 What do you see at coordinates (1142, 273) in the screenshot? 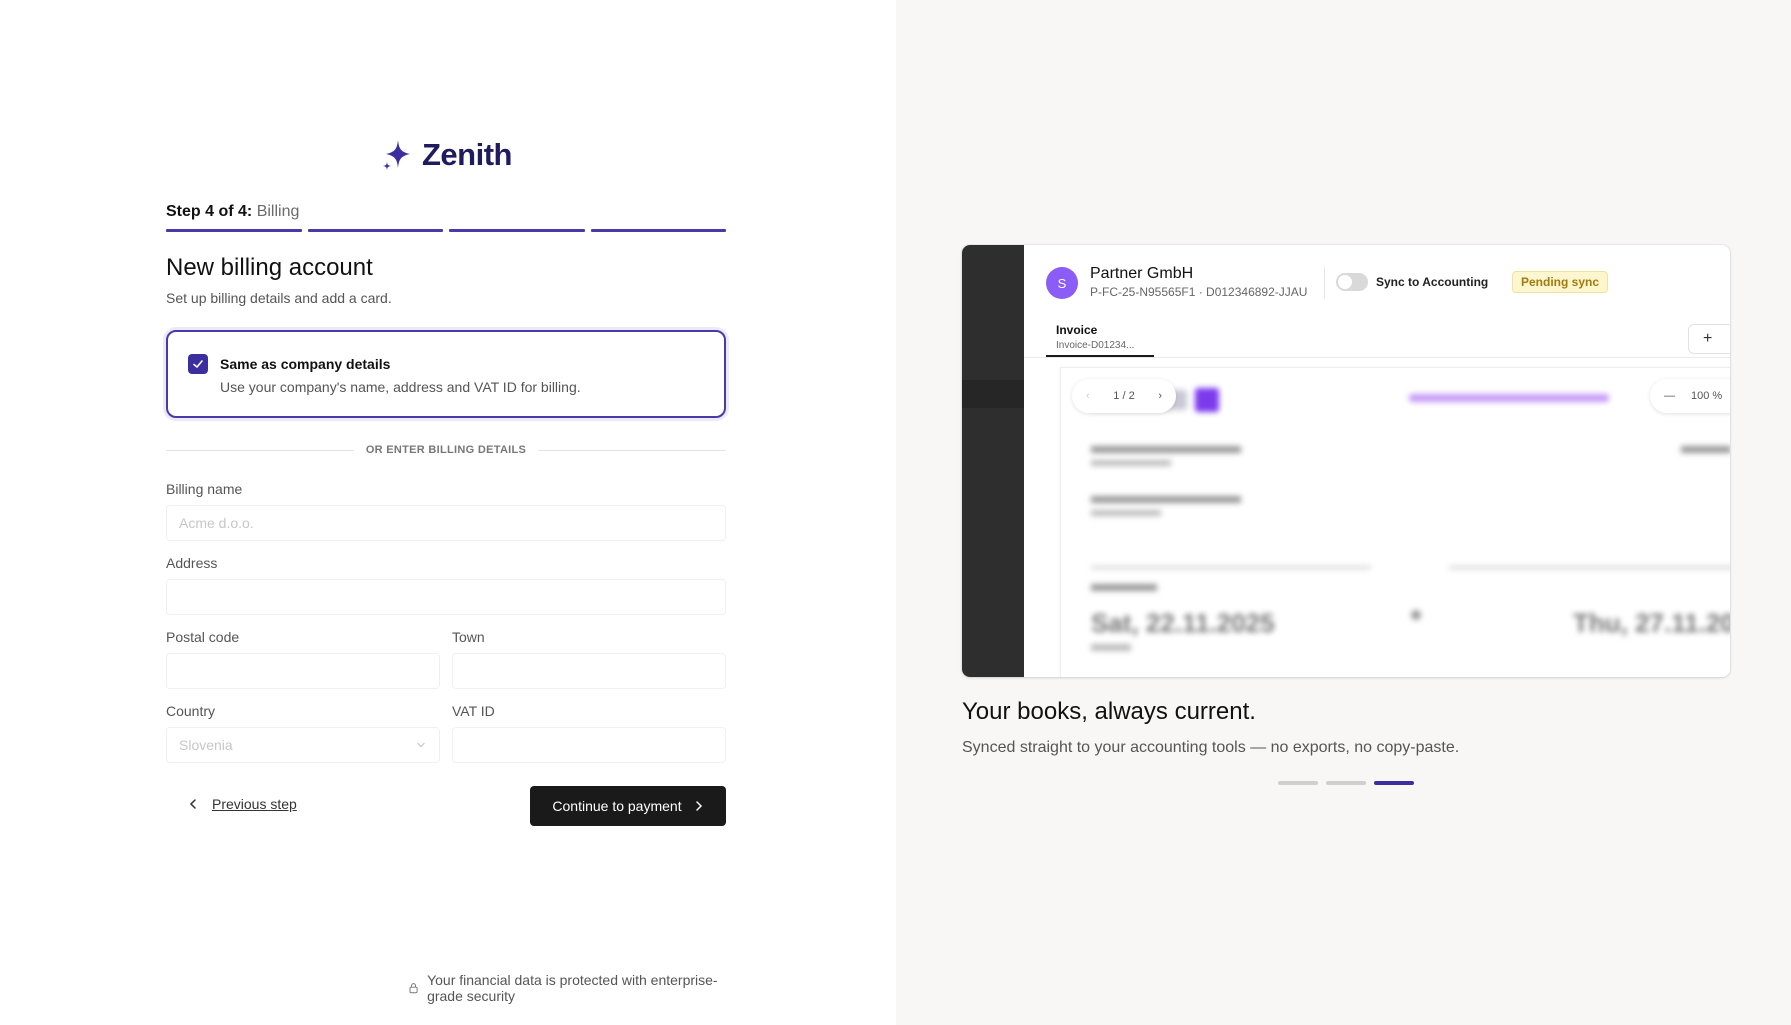
I see `partner-name: Partner GmbH` at bounding box center [1142, 273].